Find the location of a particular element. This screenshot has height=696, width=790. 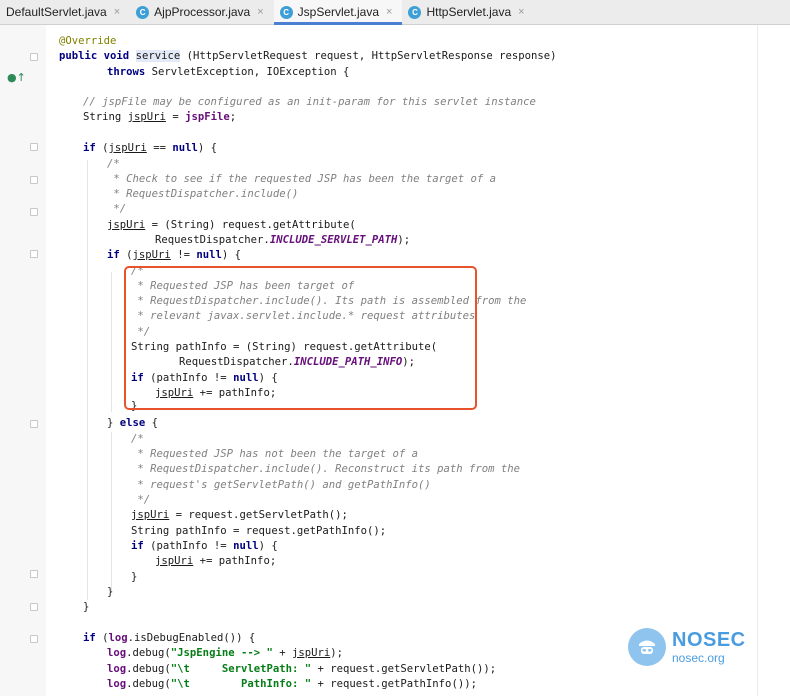

tab-httpservlet: C HttpServlet.java × is located at coordinates (468, 12).